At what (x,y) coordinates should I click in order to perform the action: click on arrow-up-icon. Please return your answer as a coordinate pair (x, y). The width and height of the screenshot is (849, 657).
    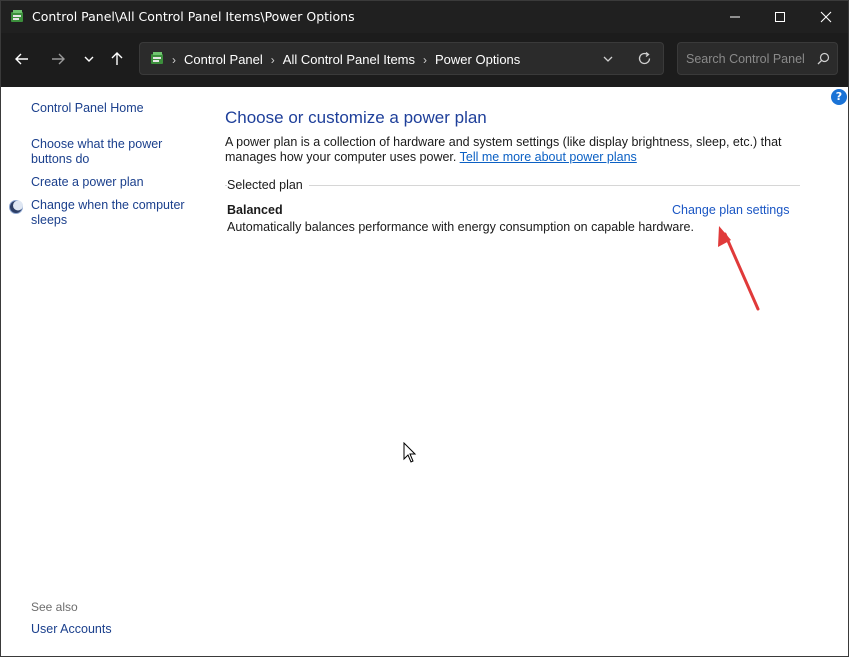
    Looking at the image, I should click on (117, 58).